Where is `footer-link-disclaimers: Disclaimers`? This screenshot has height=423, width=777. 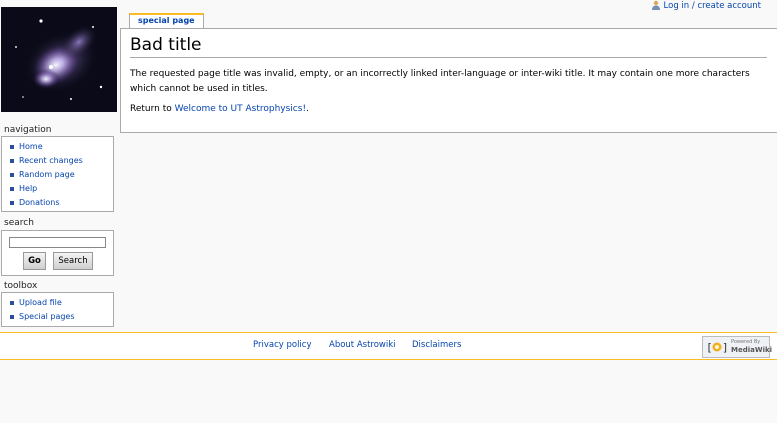 footer-link-disclaimers: Disclaimers is located at coordinates (436, 345).